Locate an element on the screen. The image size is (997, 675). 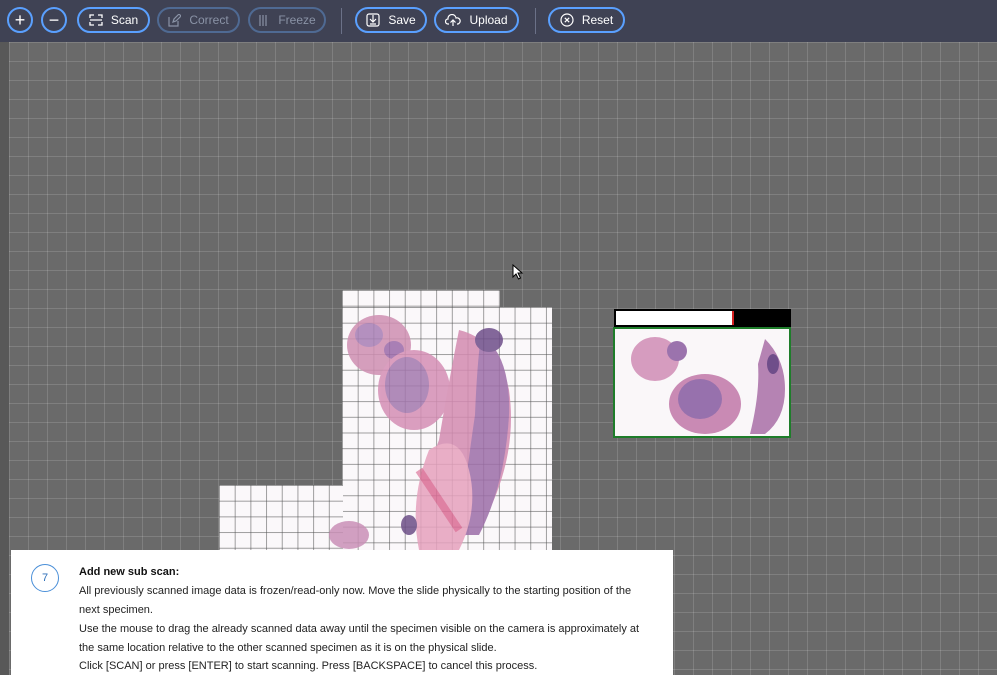
zoom-out-button: − is located at coordinates (54, 20).